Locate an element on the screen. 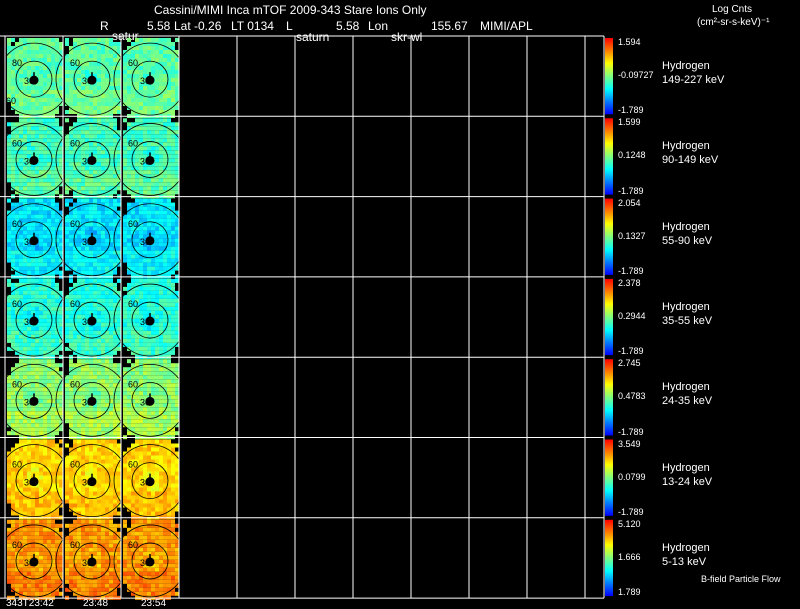 Image resolution: width=800 pixels, height=609 pixels. sky-map-r4-c1: 3060 is located at coordinates (92, 399).